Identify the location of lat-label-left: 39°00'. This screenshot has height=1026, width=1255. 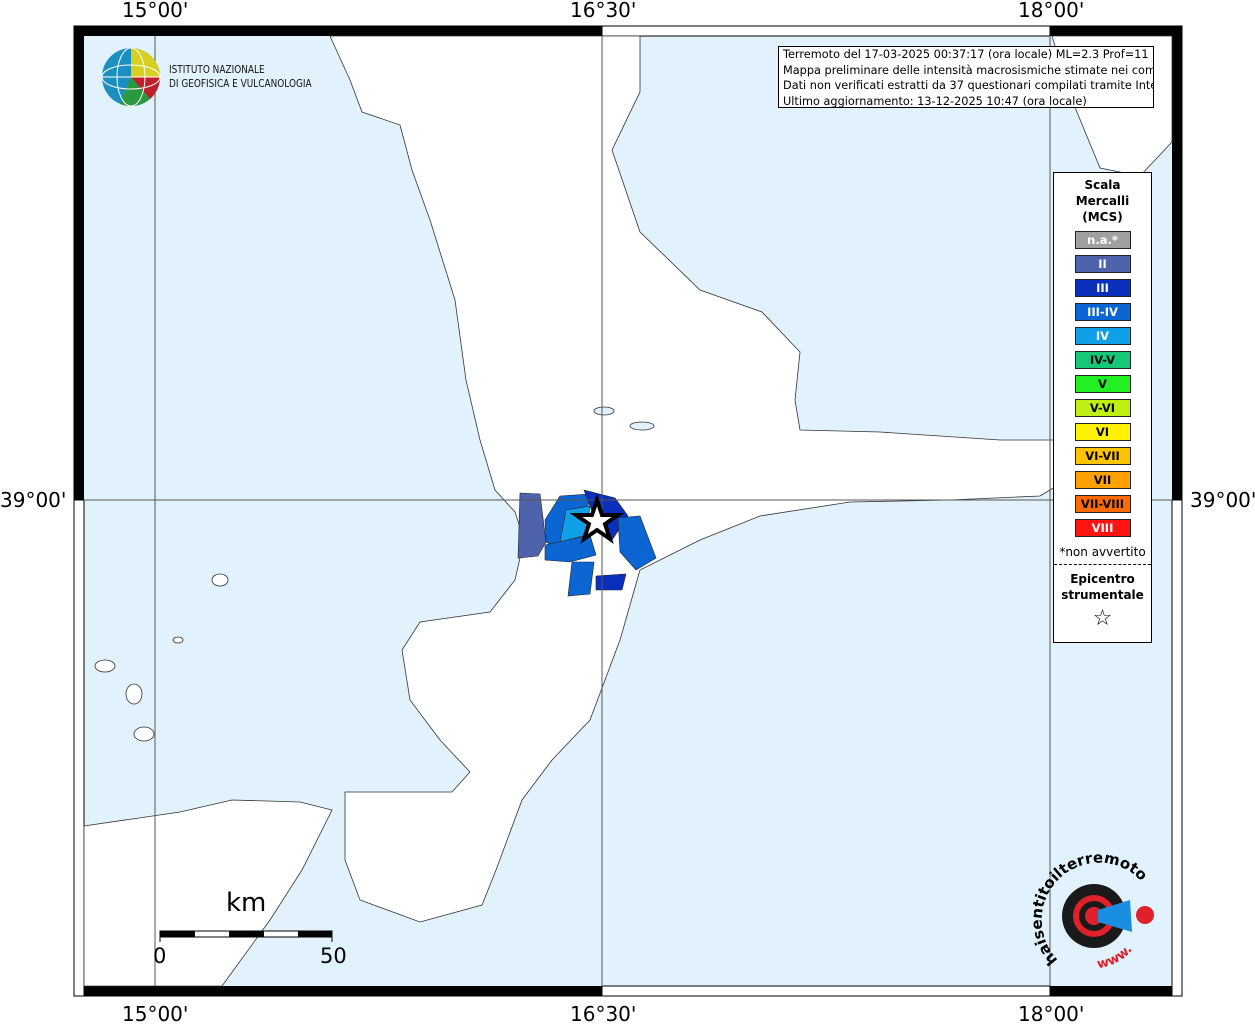
(33, 500).